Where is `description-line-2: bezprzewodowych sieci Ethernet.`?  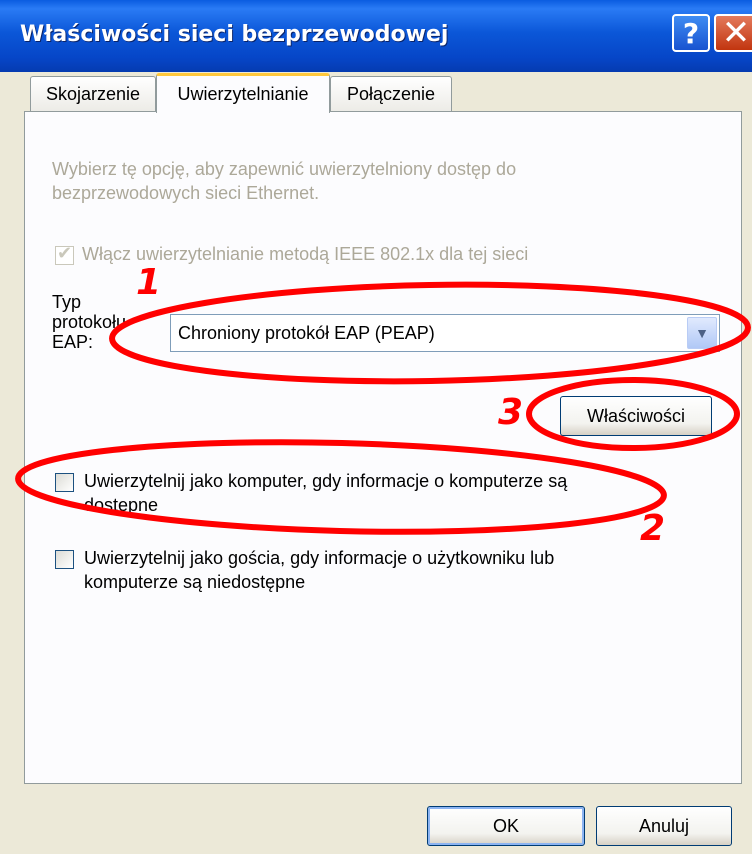 description-line-2: bezprzewodowych sieci Ethernet. is located at coordinates (186, 193).